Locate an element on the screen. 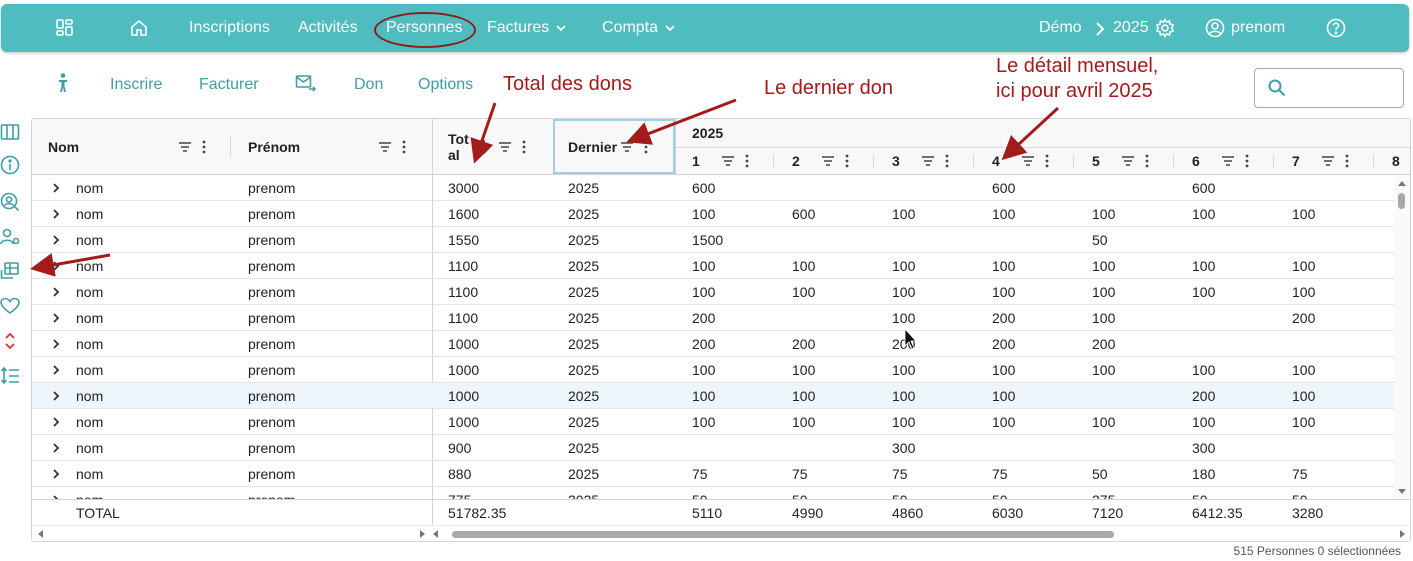 The width and height of the screenshot is (1413, 561). cell-month-1: 75 is located at coordinates (700, 474).